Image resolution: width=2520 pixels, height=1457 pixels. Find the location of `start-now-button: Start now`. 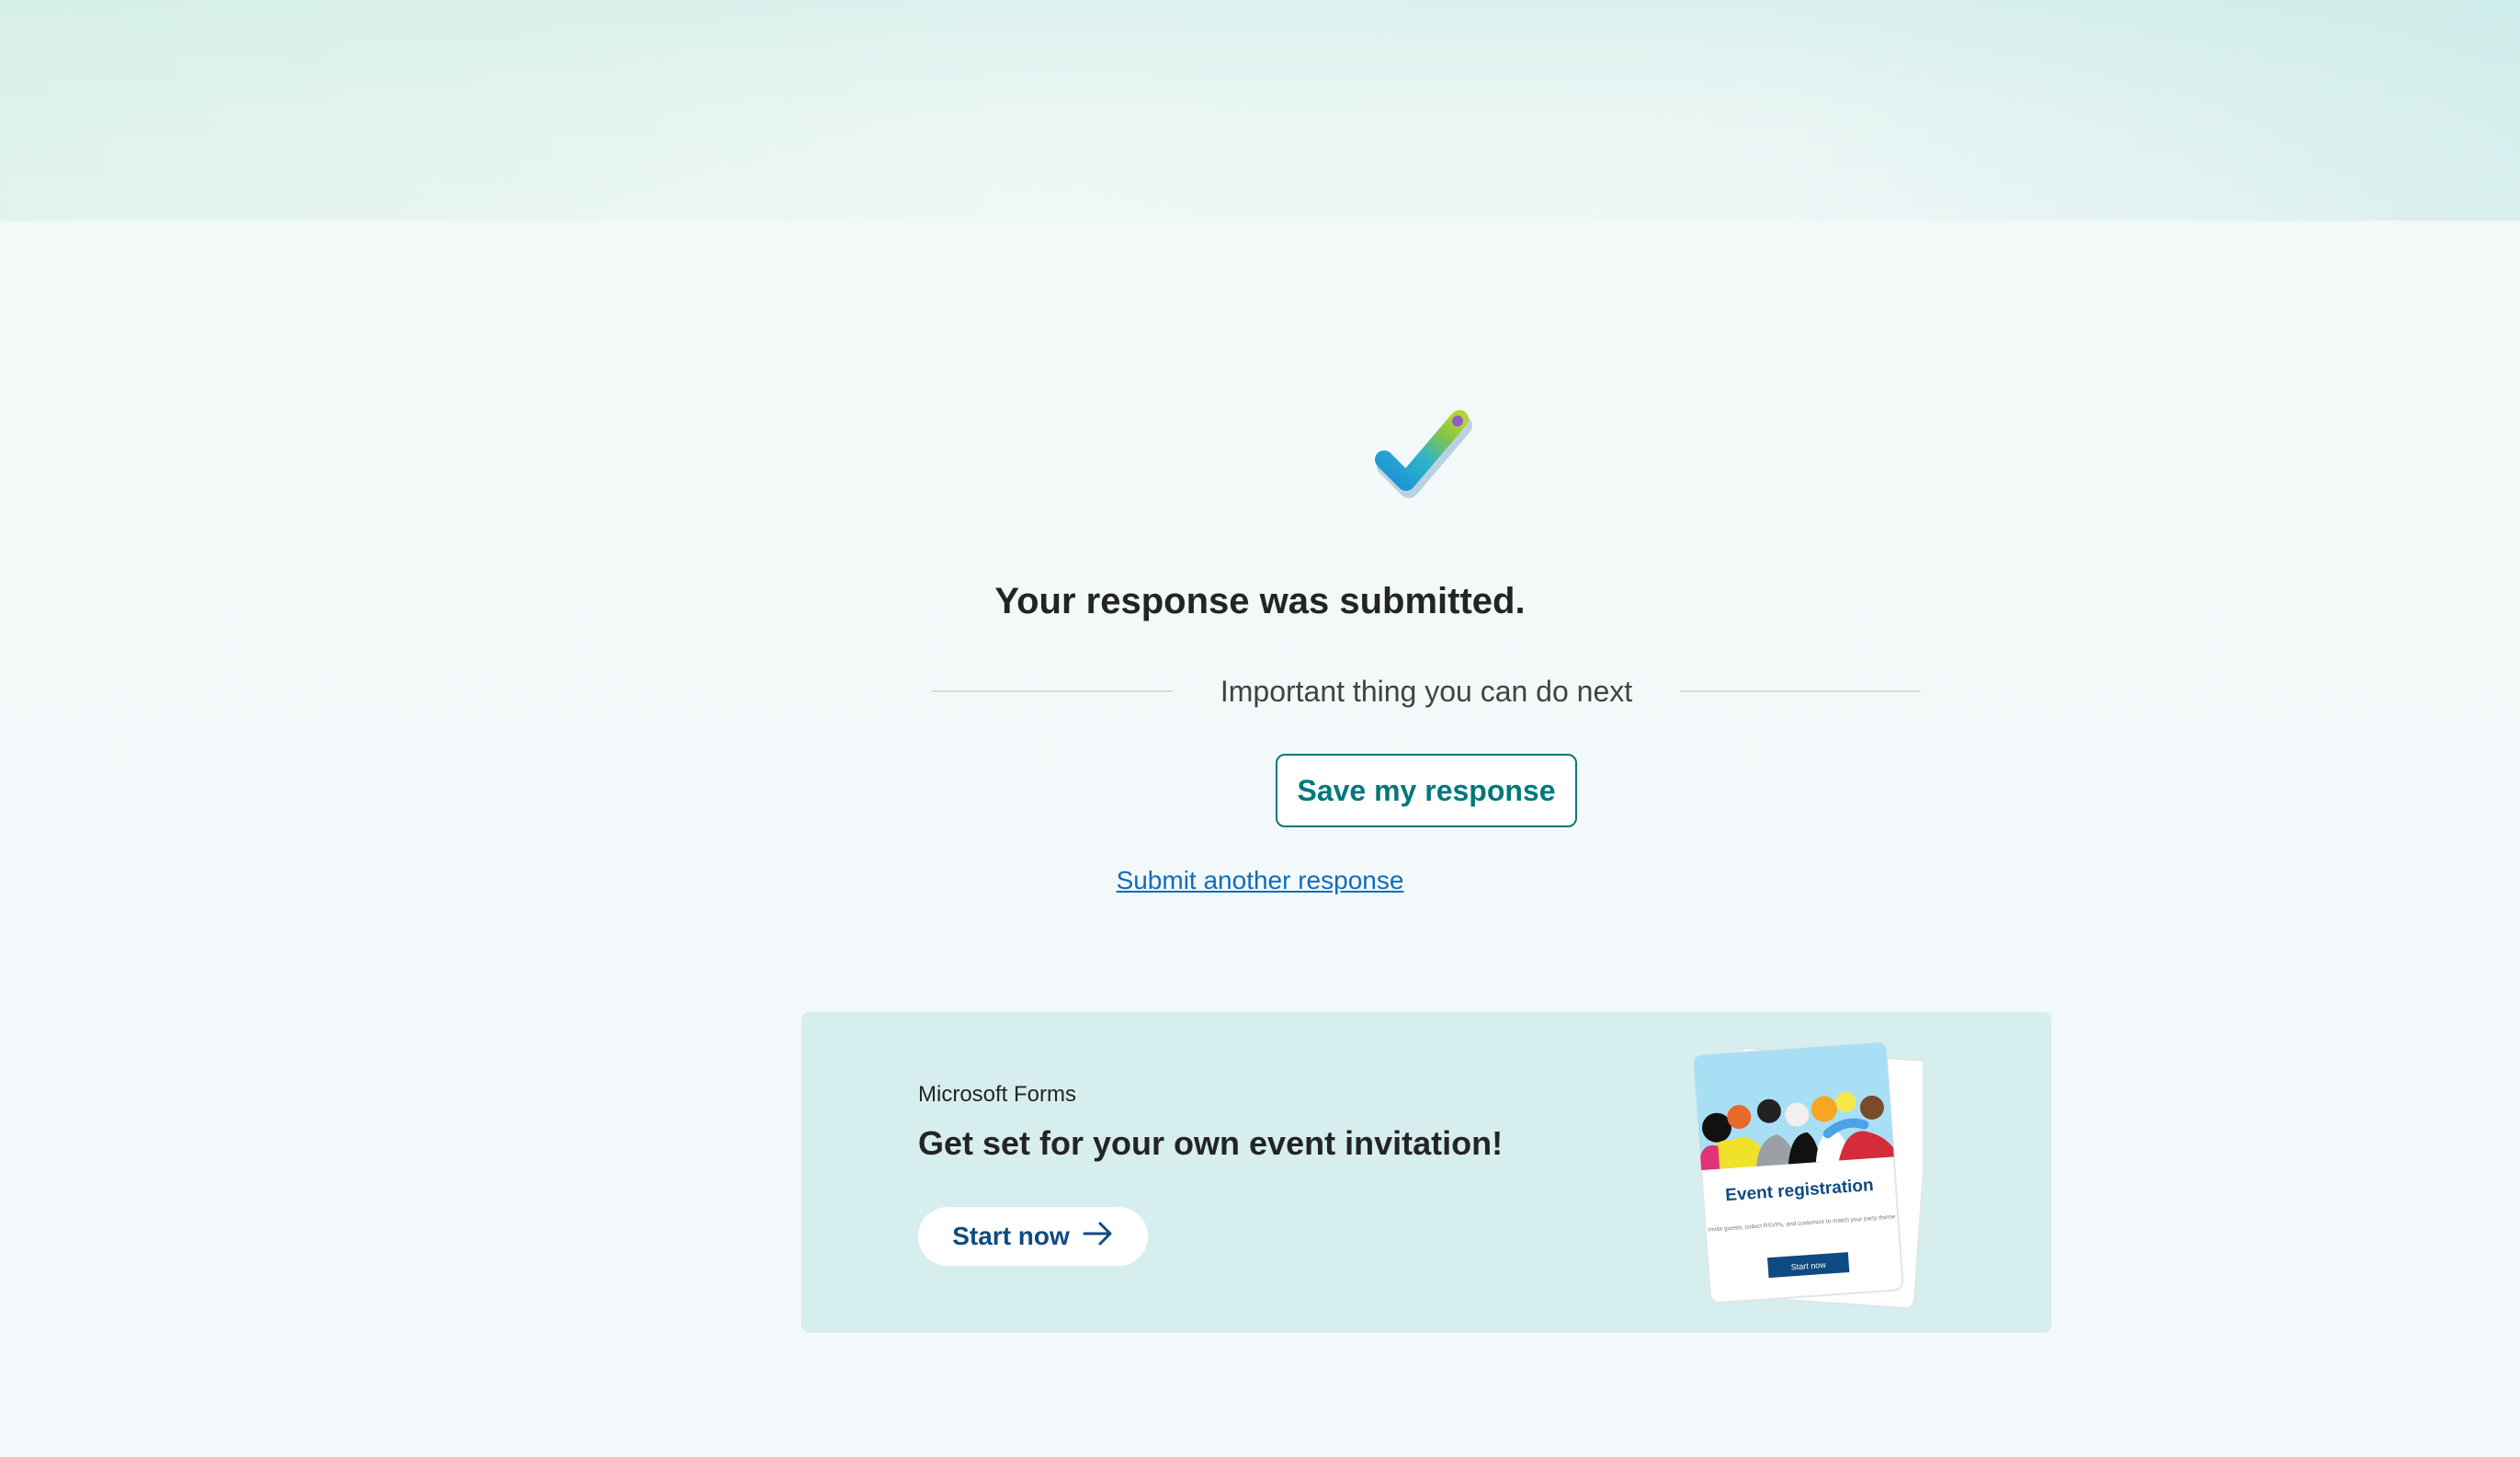

start-now-button: Start now is located at coordinates (1033, 1236).